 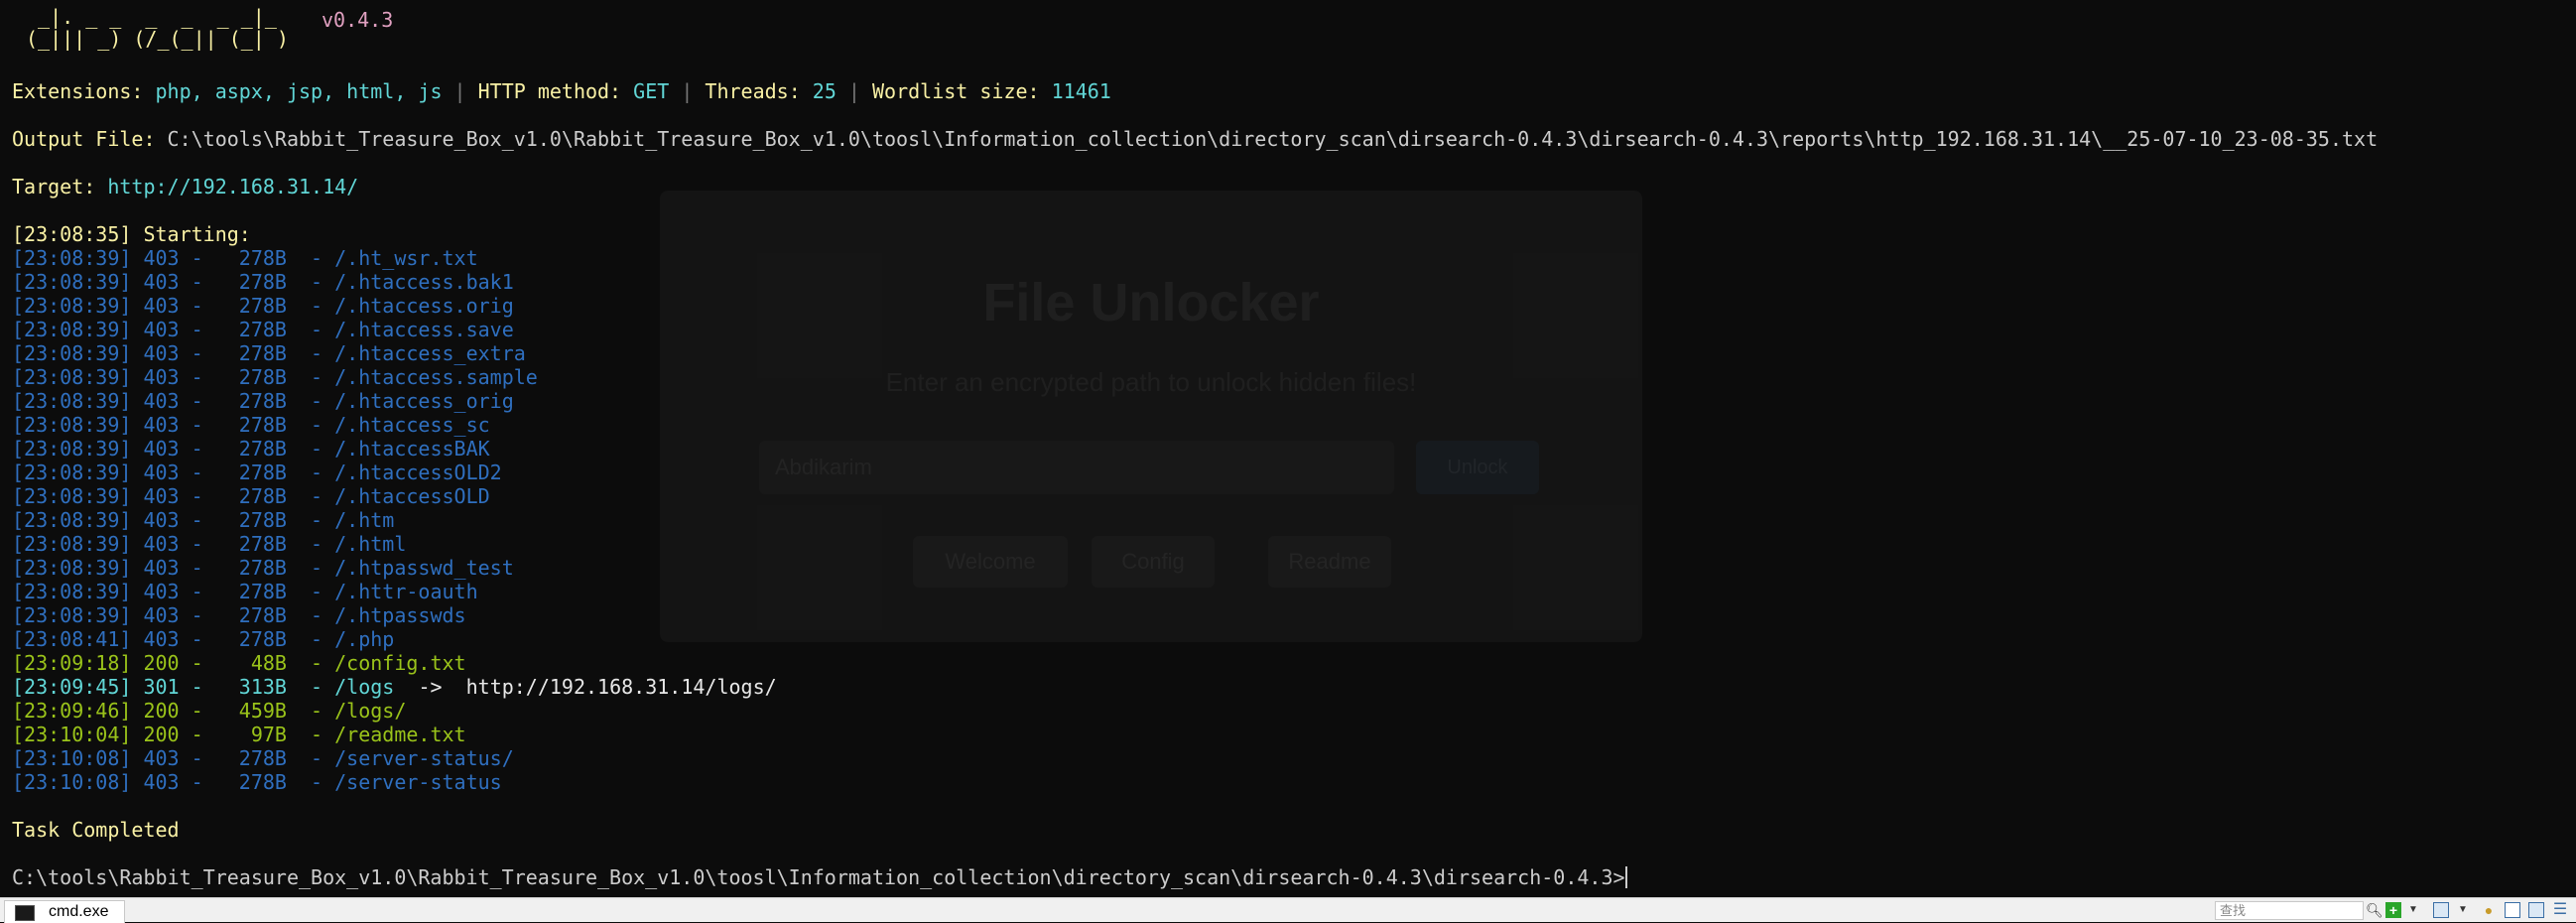 What do you see at coordinates (759, 91) in the screenshot?
I see `threads-label: Threads:` at bounding box center [759, 91].